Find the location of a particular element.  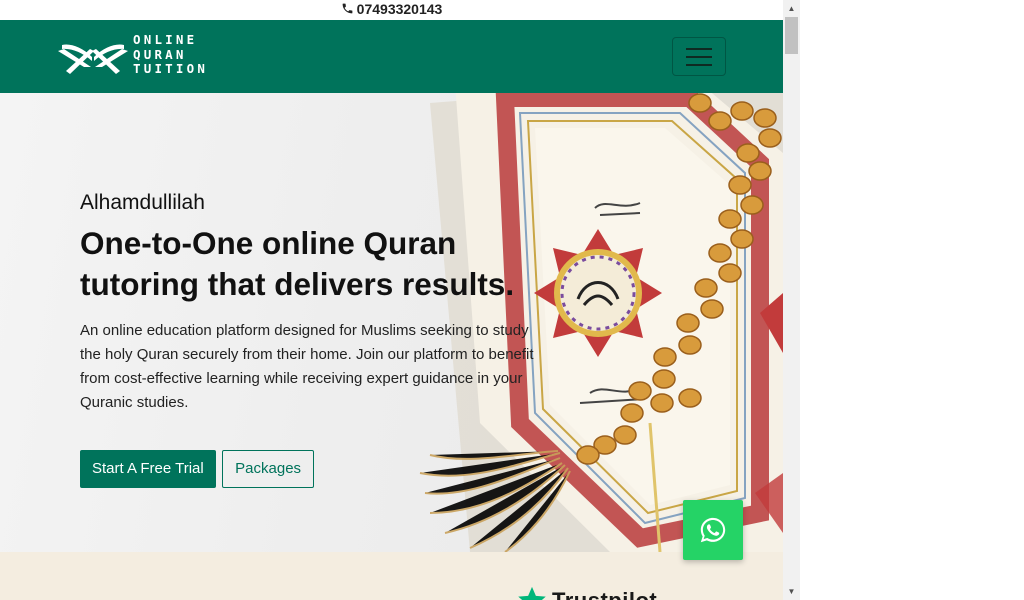

logo-wordmark: ONLINE QURAN TUITION is located at coordinates (171, 54).